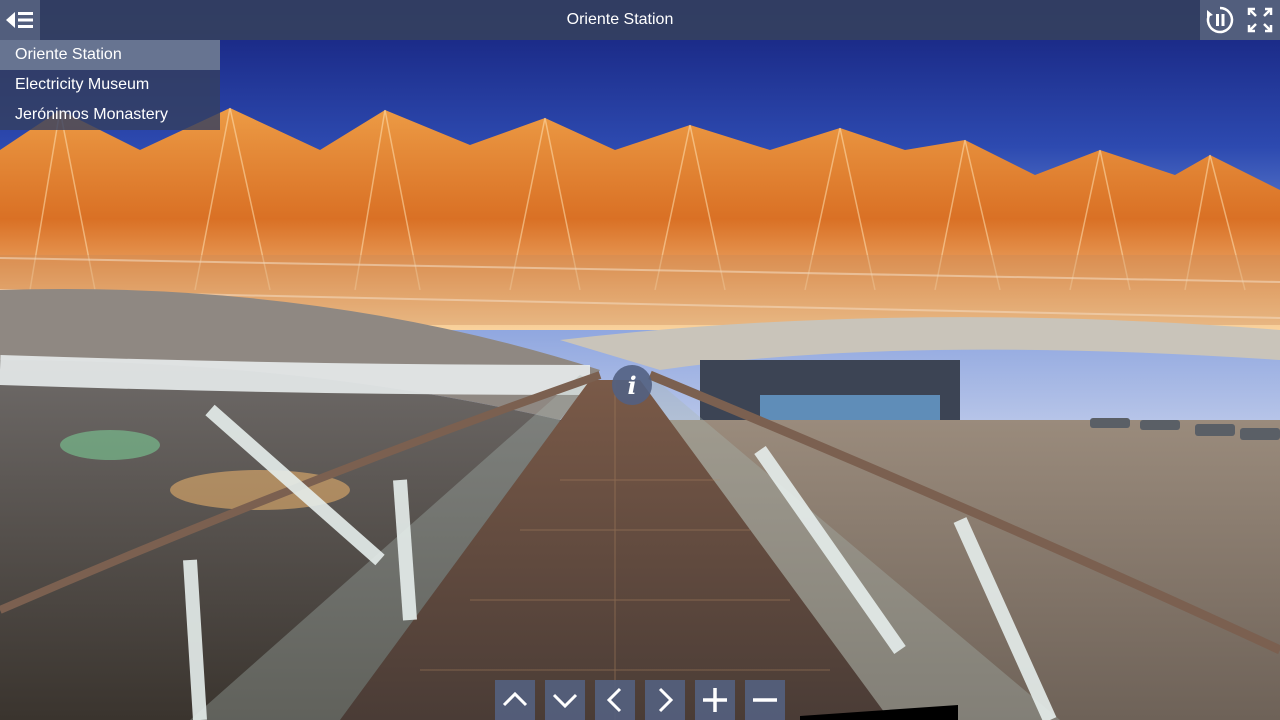  I want to click on info-hotspot: i, so click(632, 385).